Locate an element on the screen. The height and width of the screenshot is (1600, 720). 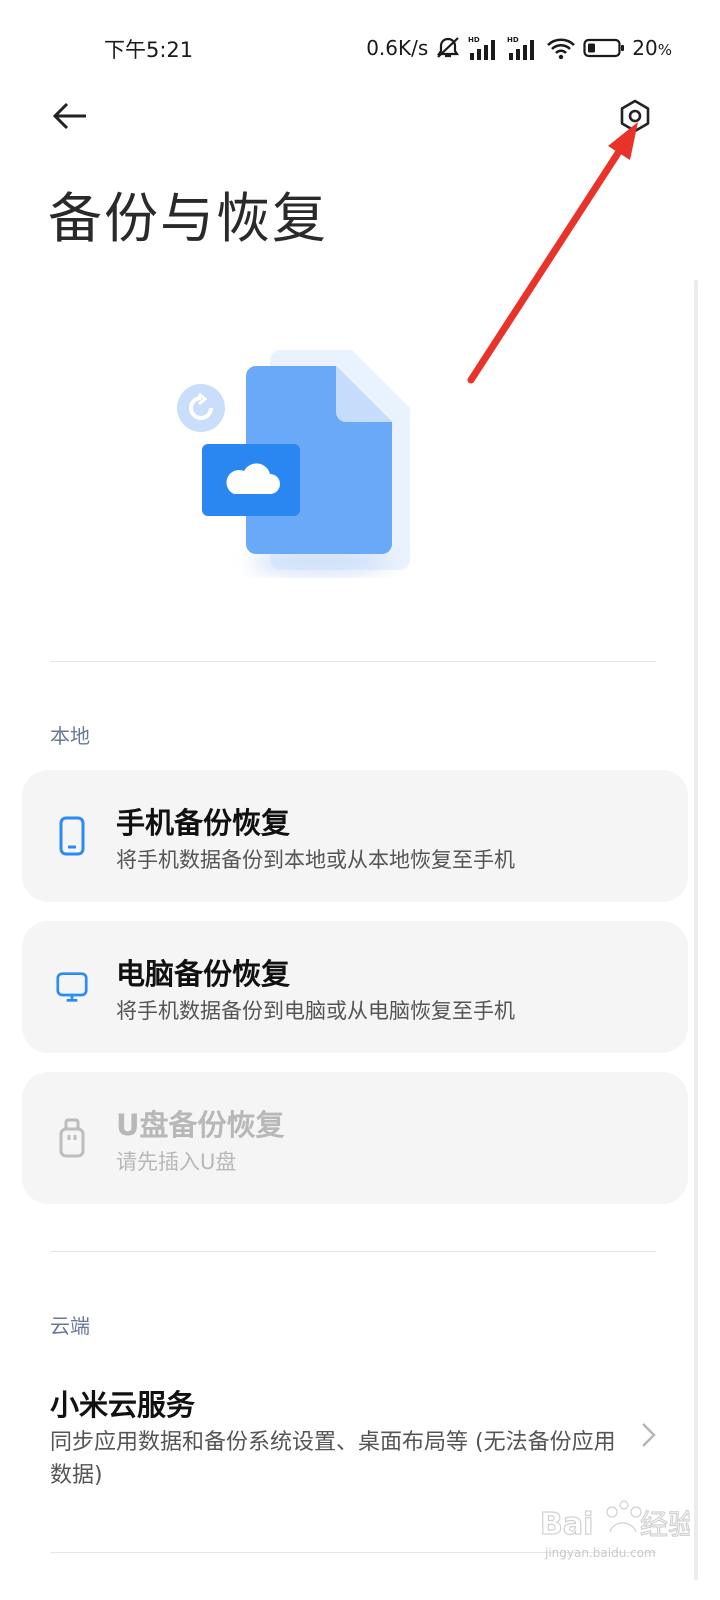
battery-unit: % is located at coordinates (664, 50).